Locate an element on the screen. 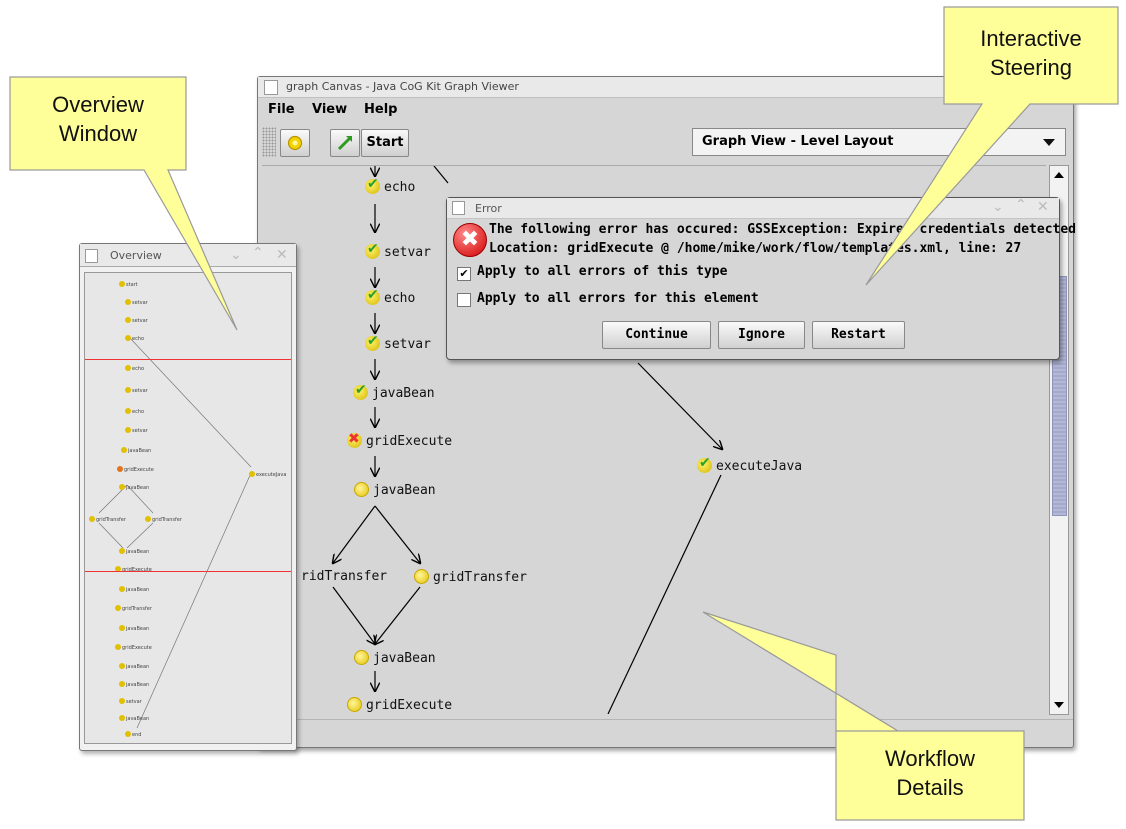 The width and height of the screenshot is (1126, 829). callout-line: Workflow is located at coordinates (930, 758).